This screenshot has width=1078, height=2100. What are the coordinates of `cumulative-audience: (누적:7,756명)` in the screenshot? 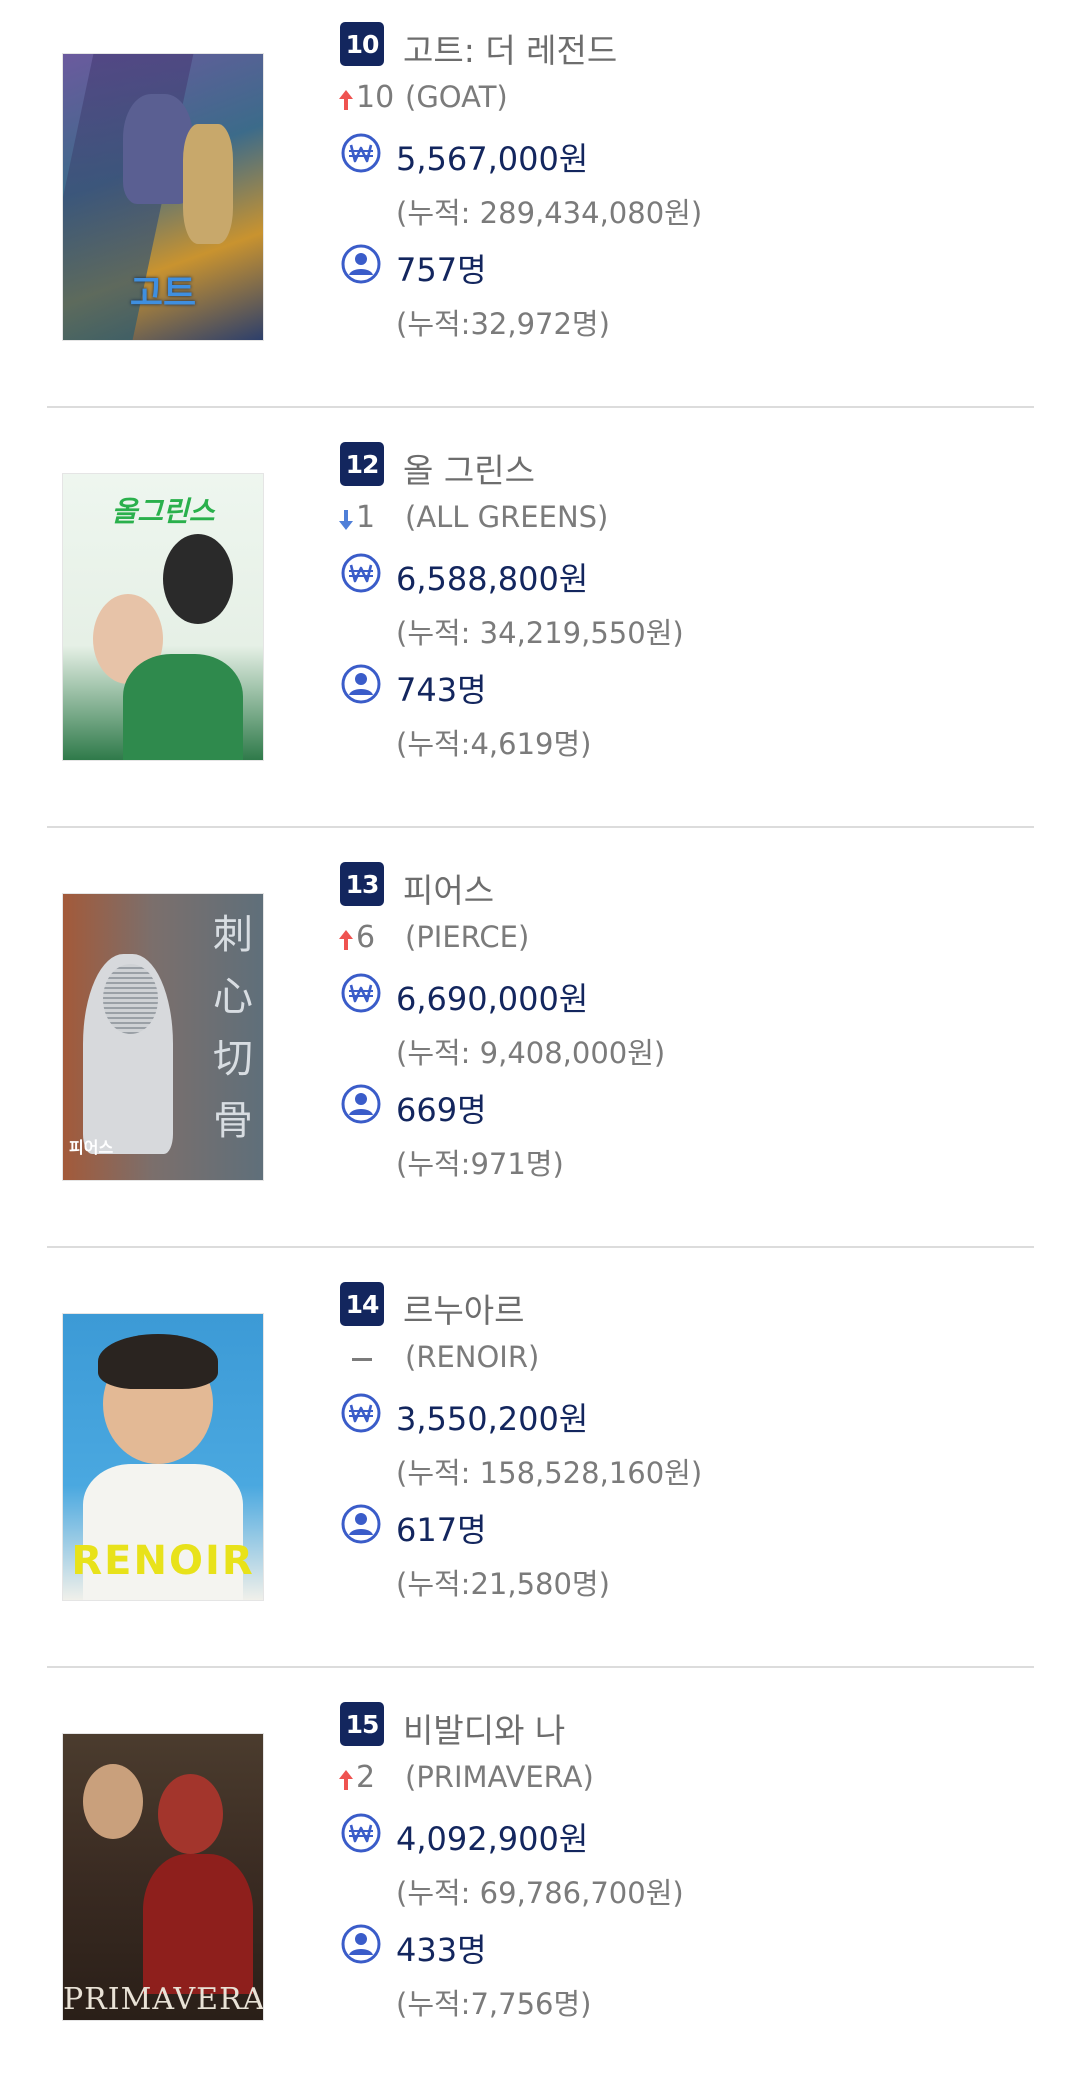 It's located at (494, 2004).